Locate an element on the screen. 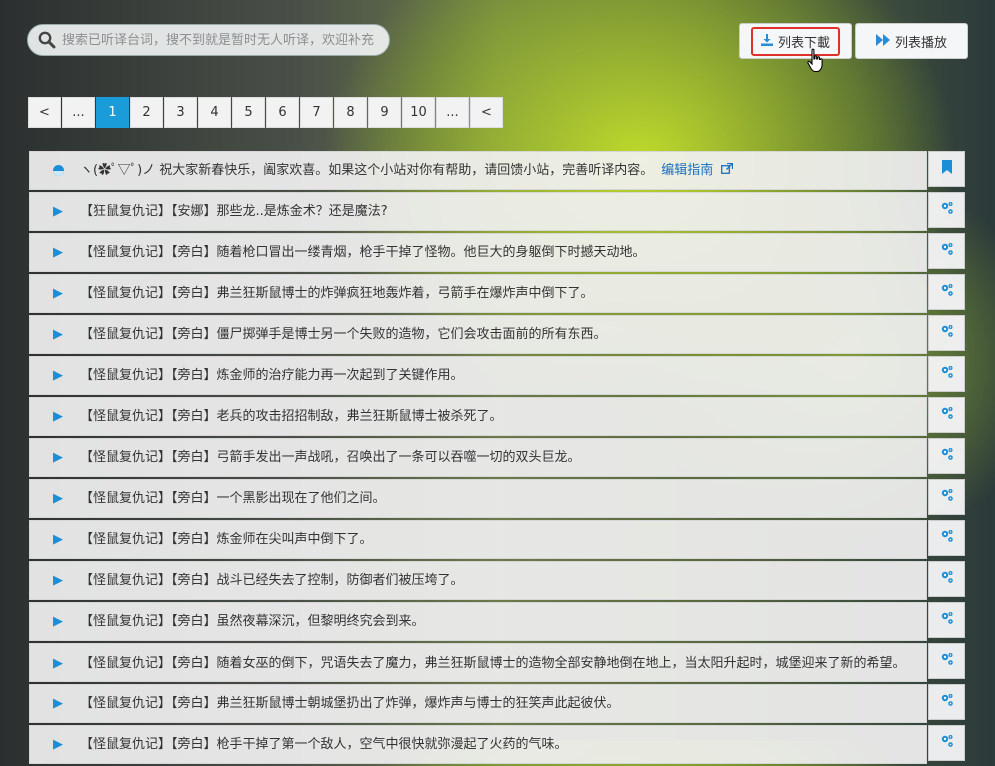 The height and width of the screenshot is (766, 995). page-9: 9 is located at coordinates (384, 112).